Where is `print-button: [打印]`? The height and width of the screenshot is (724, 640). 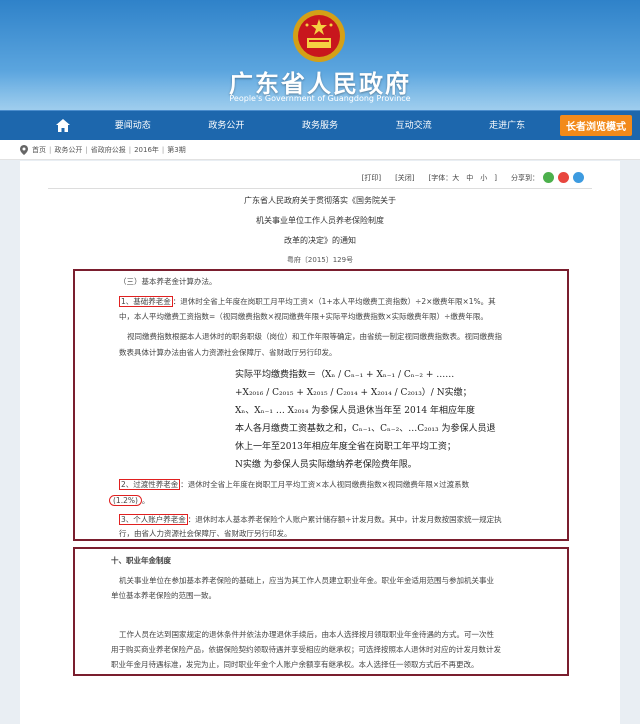
print-button: [打印] is located at coordinates (371, 178).